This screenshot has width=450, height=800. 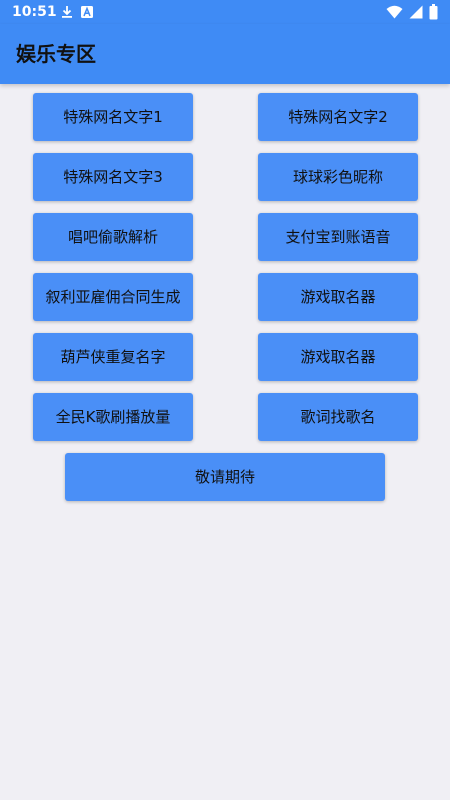 What do you see at coordinates (338, 117) in the screenshot?
I see `special-name-text-2-button: 特殊网名文字2` at bounding box center [338, 117].